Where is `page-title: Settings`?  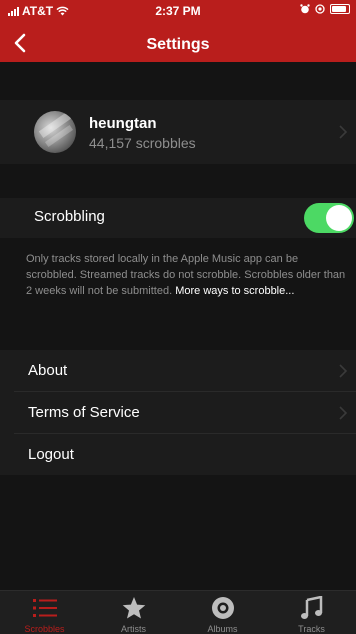 page-title: Settings is located at coordinates (178, 44).